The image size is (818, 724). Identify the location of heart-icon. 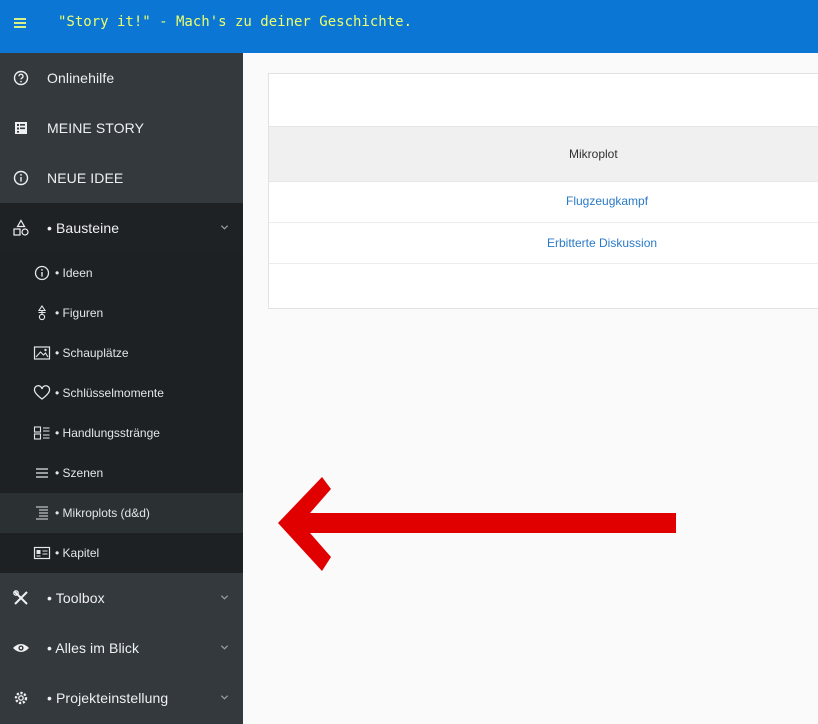
(42, 393).